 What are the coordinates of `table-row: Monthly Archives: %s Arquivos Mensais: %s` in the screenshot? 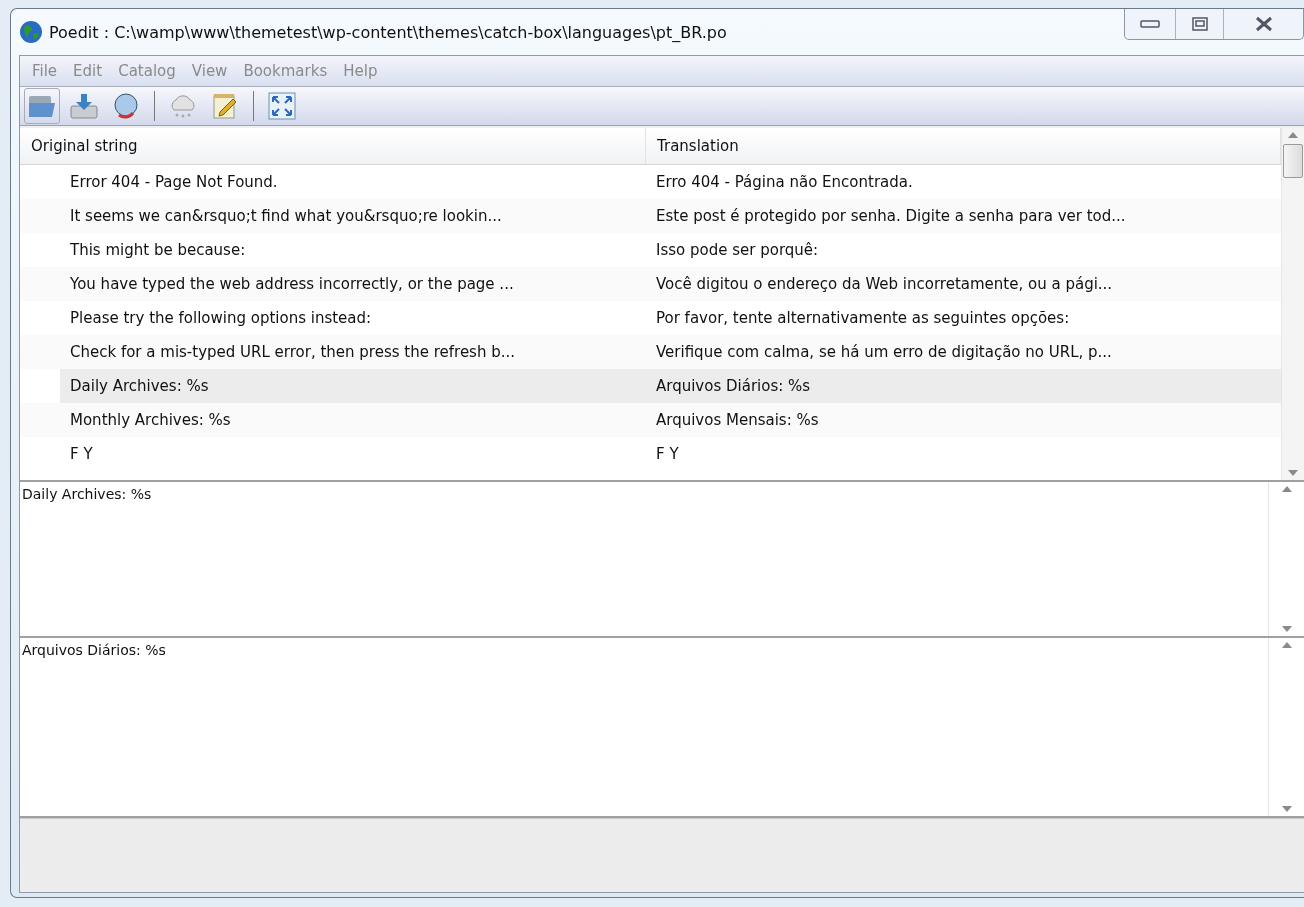 It's located at (650, 420).